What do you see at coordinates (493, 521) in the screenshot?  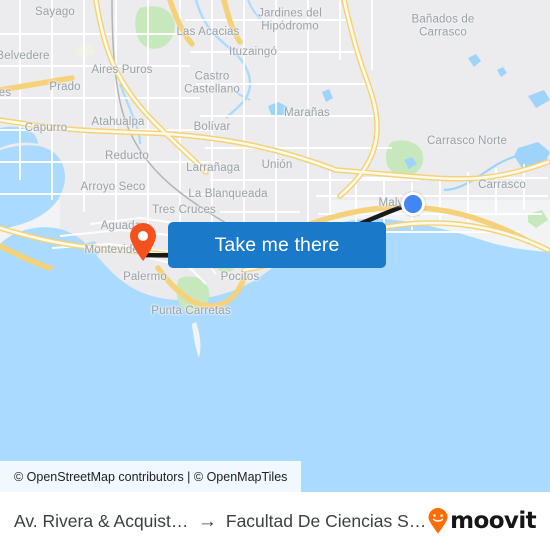 I see `moovit-wordmark: moovit` at bounding box center [493, 521].